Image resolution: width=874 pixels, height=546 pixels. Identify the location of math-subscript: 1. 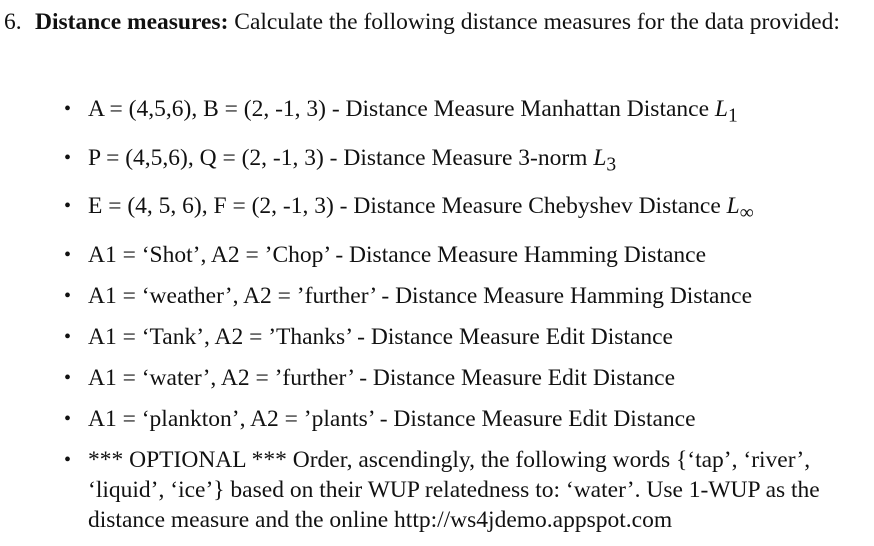
(732, 116).